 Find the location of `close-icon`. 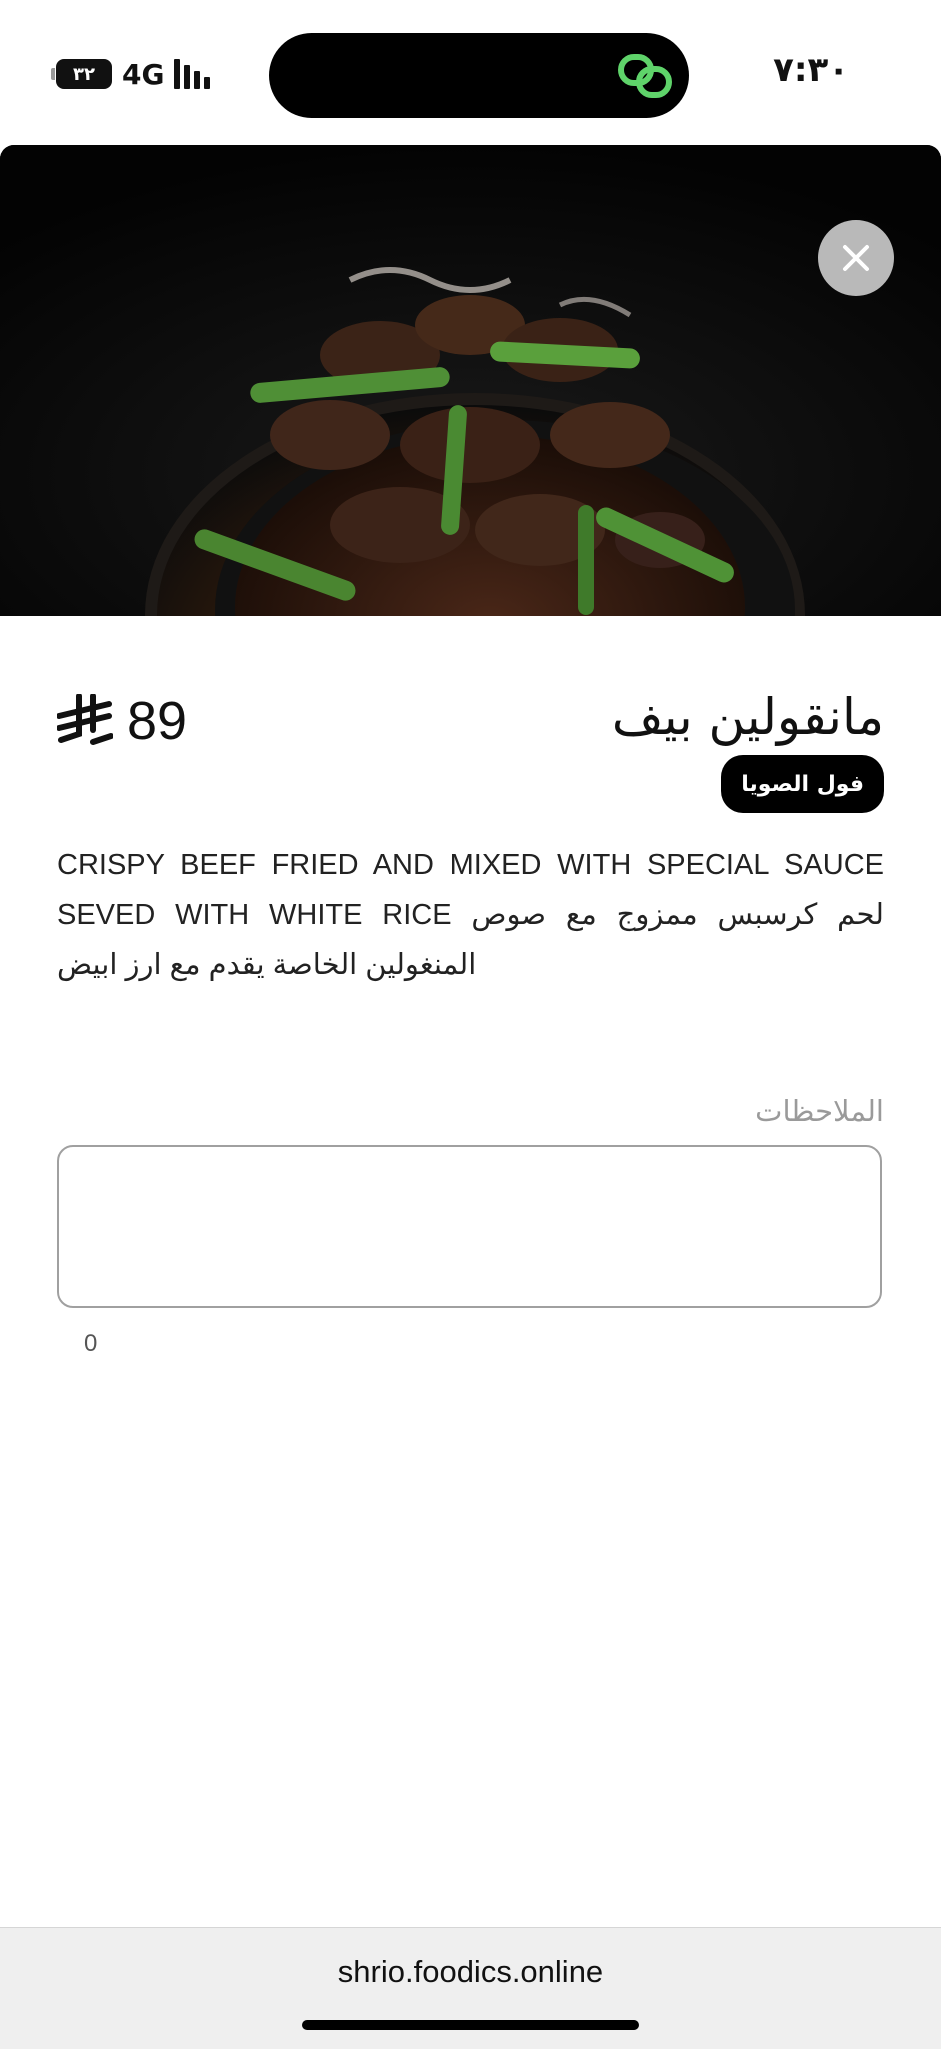

close-icon is located at coordinates (856, 258).